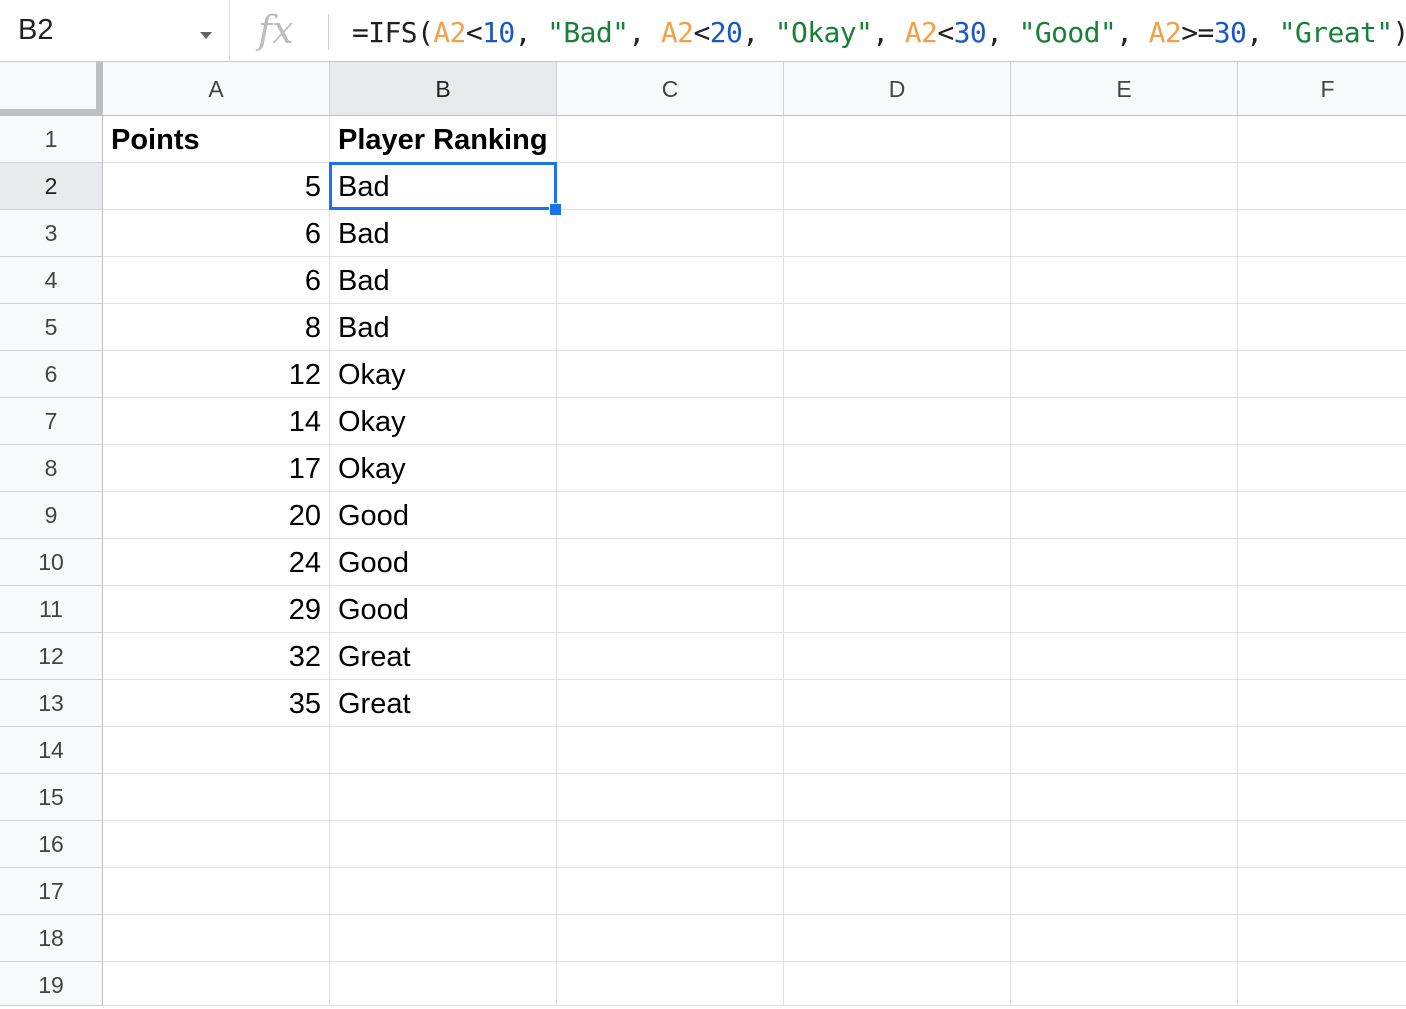 This screenshot has height=1009, width=1406. I want to click on cell-b12: Great, so click(443, 656).